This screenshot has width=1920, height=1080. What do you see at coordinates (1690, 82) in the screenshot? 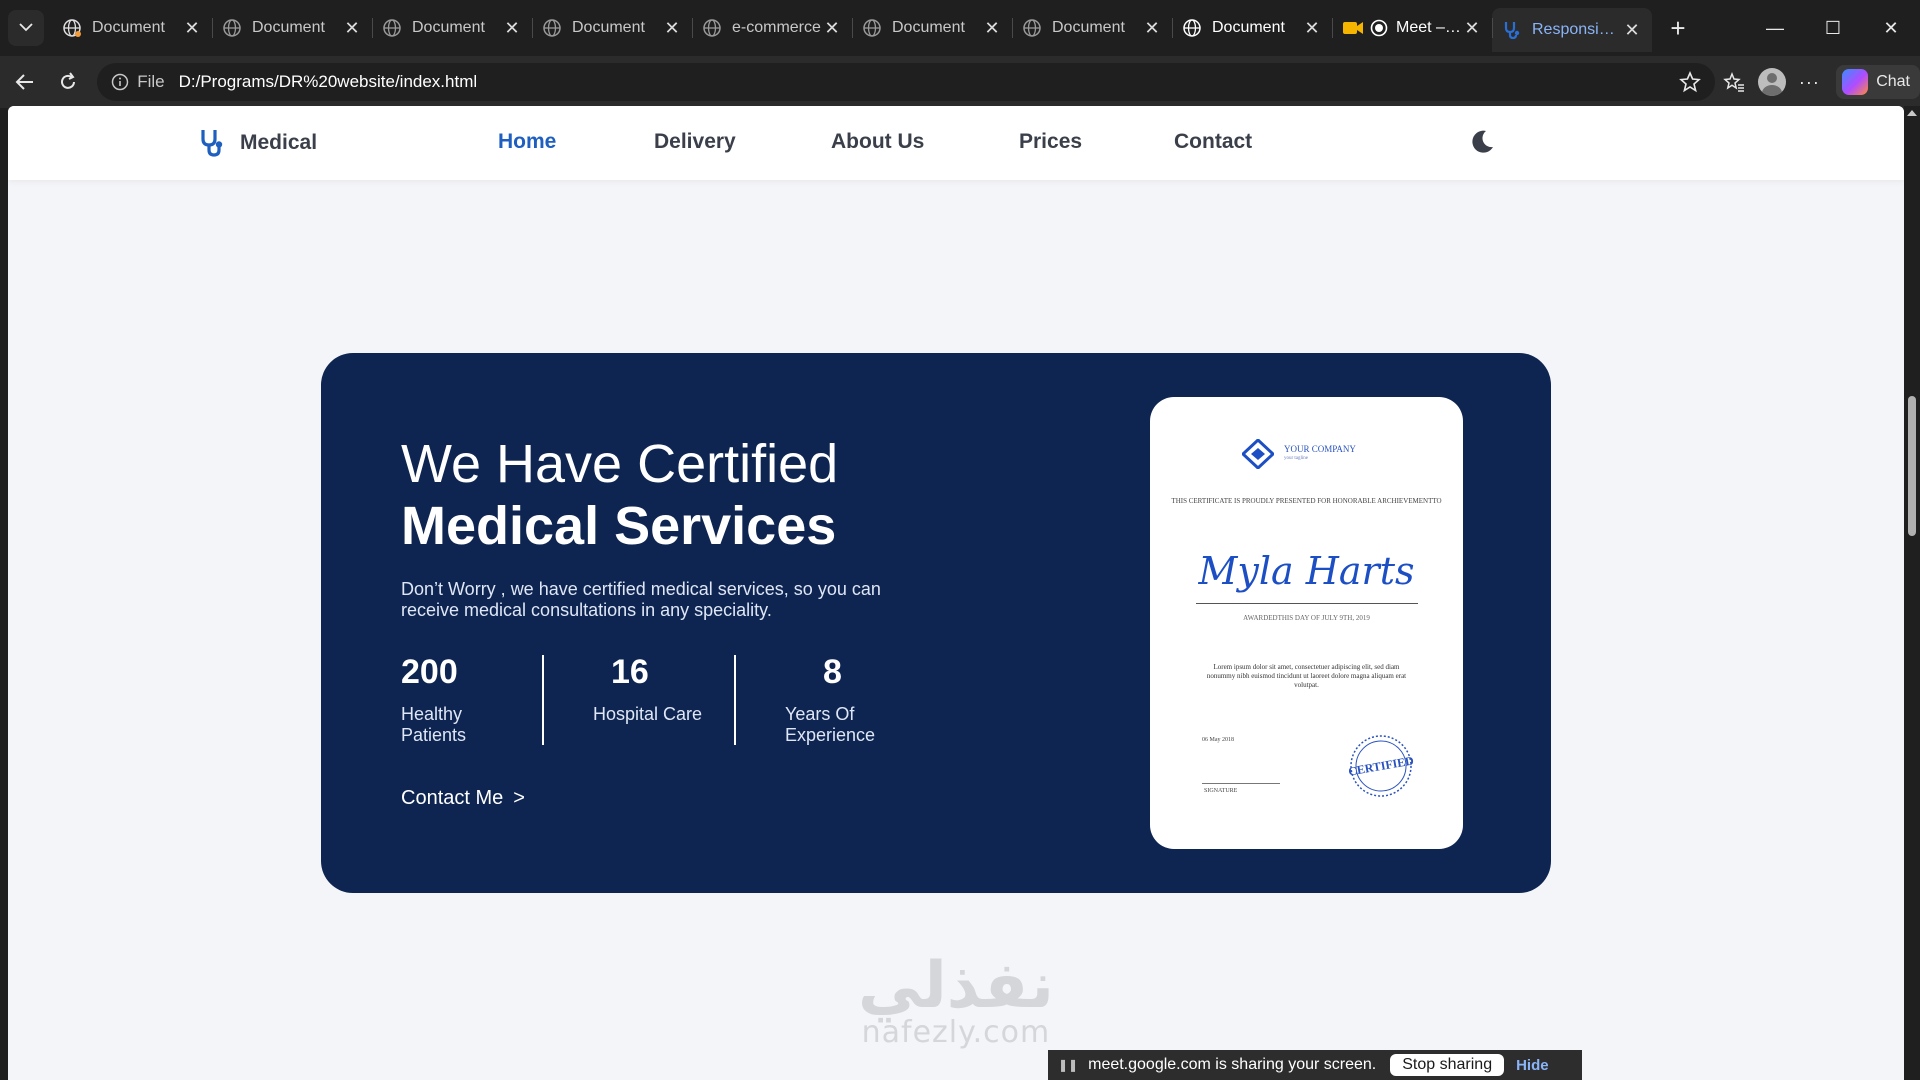
I see `star-icon` at bounding box center [1690, 82].